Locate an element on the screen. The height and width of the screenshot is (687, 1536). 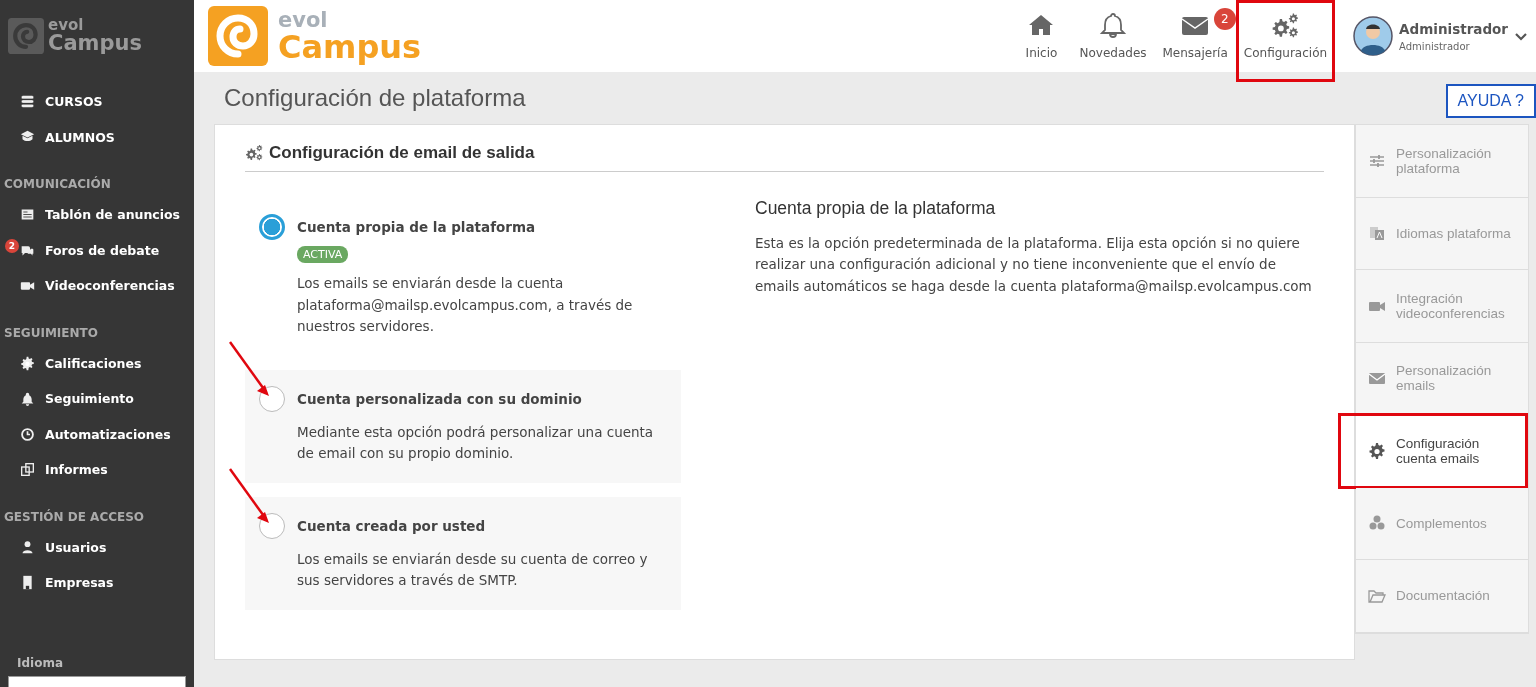
option-description: Los emails se enviarán desde su cuenta de correo y sus servidores a través de SMTP. is located at coordinates (473, 569).